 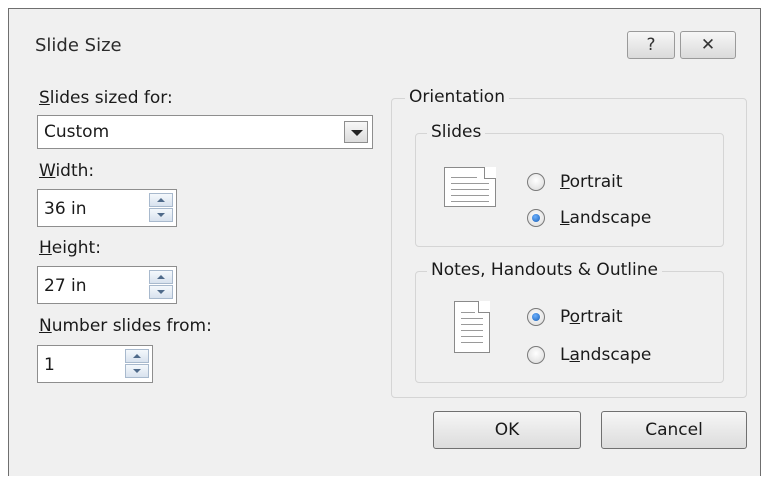 What do you see at coordinates (161, 292) in the screenshot?
I see `height-decrement-icon` at bounding box center [161, 292].